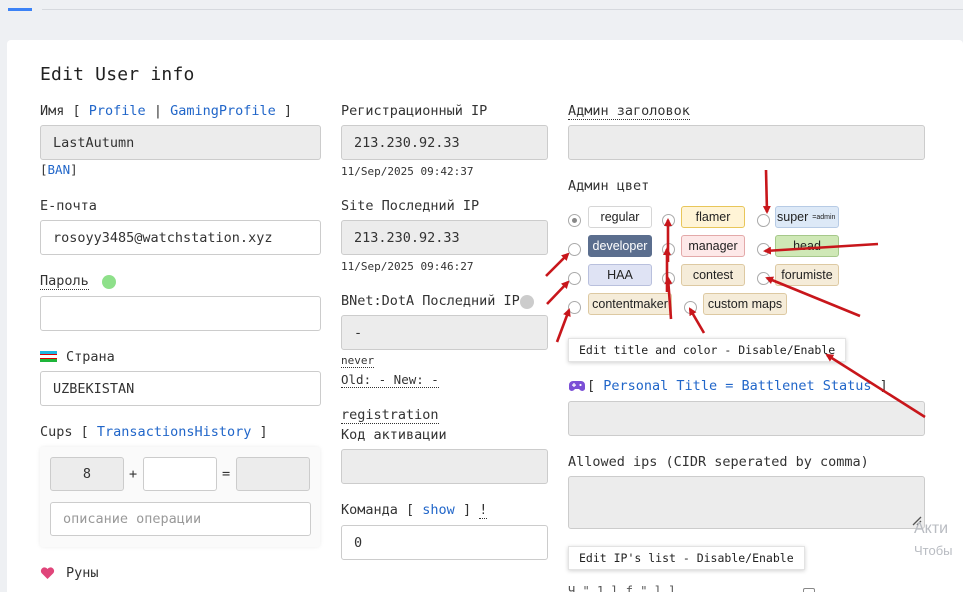 Image resolution: width=963 pixels, height=592 pixels. Describe the element at coordinates (438, 510) in the screenshot. I see `team-show-link: show` at that location.